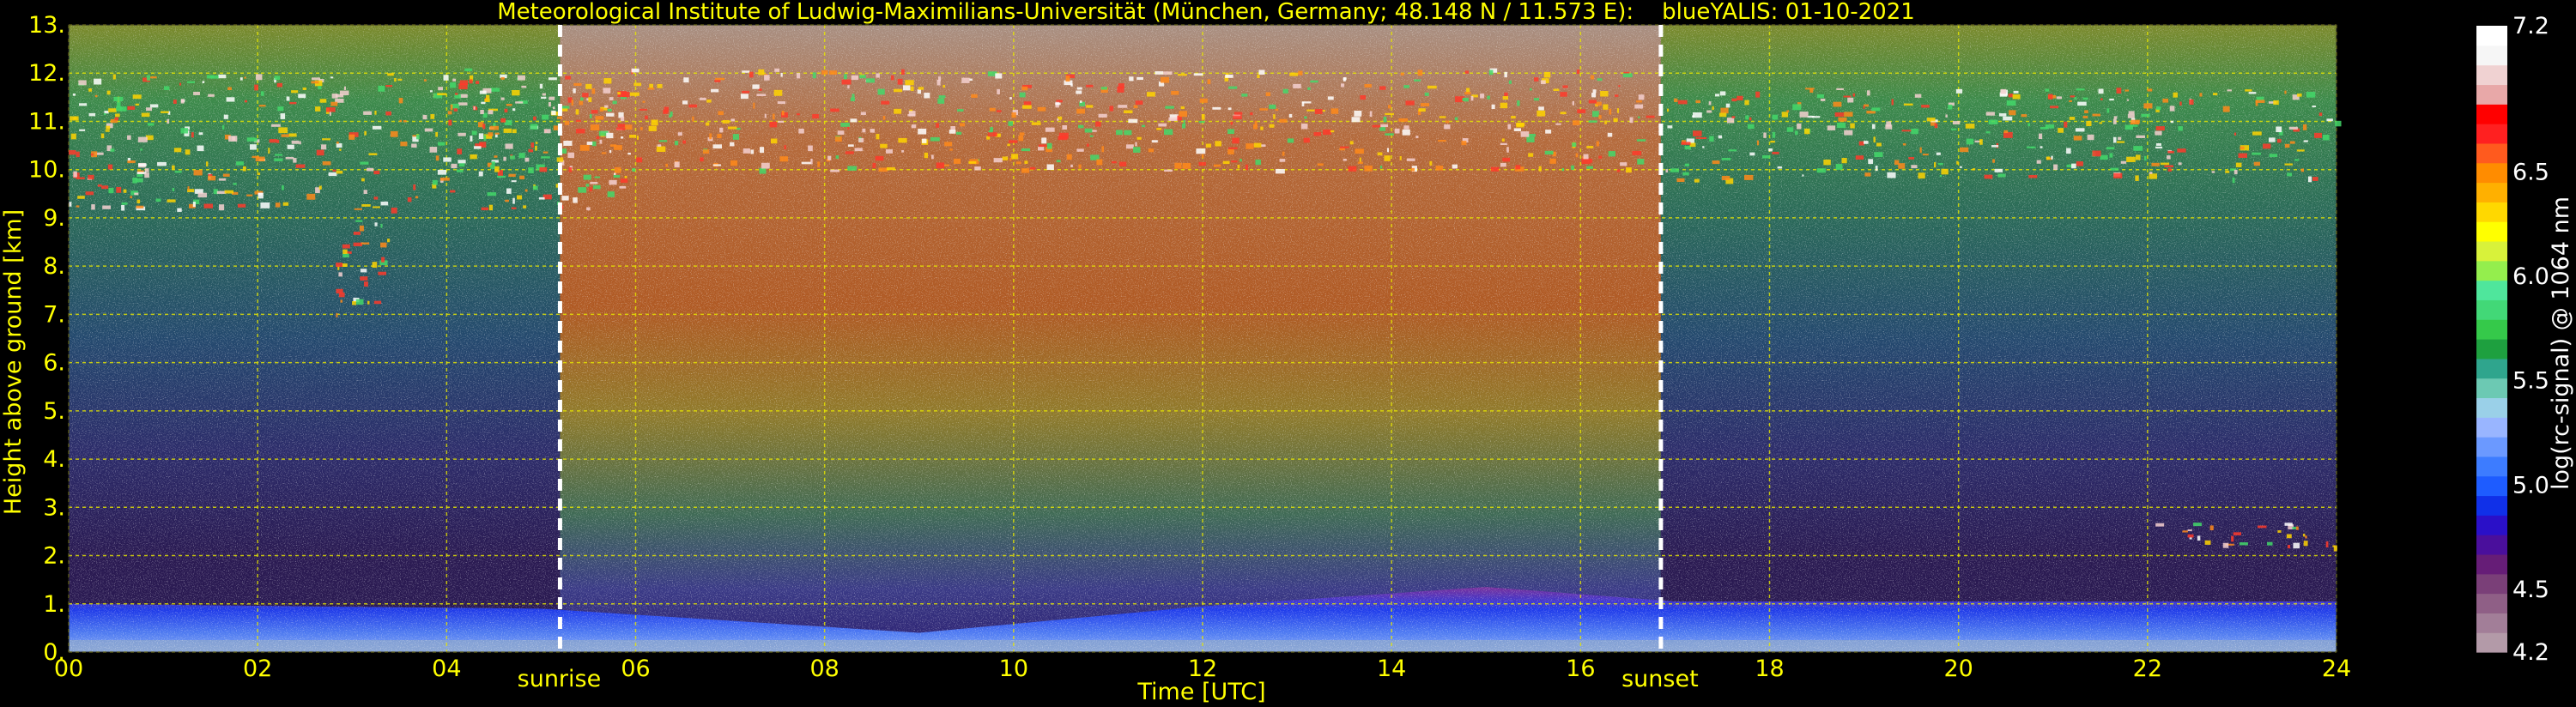 This screenshot has width=2576, height=707. What do you see at coordinates (54, 556) in the screenshot?
I see `y-tick-label: 2.` at bounding box center [54, 556].